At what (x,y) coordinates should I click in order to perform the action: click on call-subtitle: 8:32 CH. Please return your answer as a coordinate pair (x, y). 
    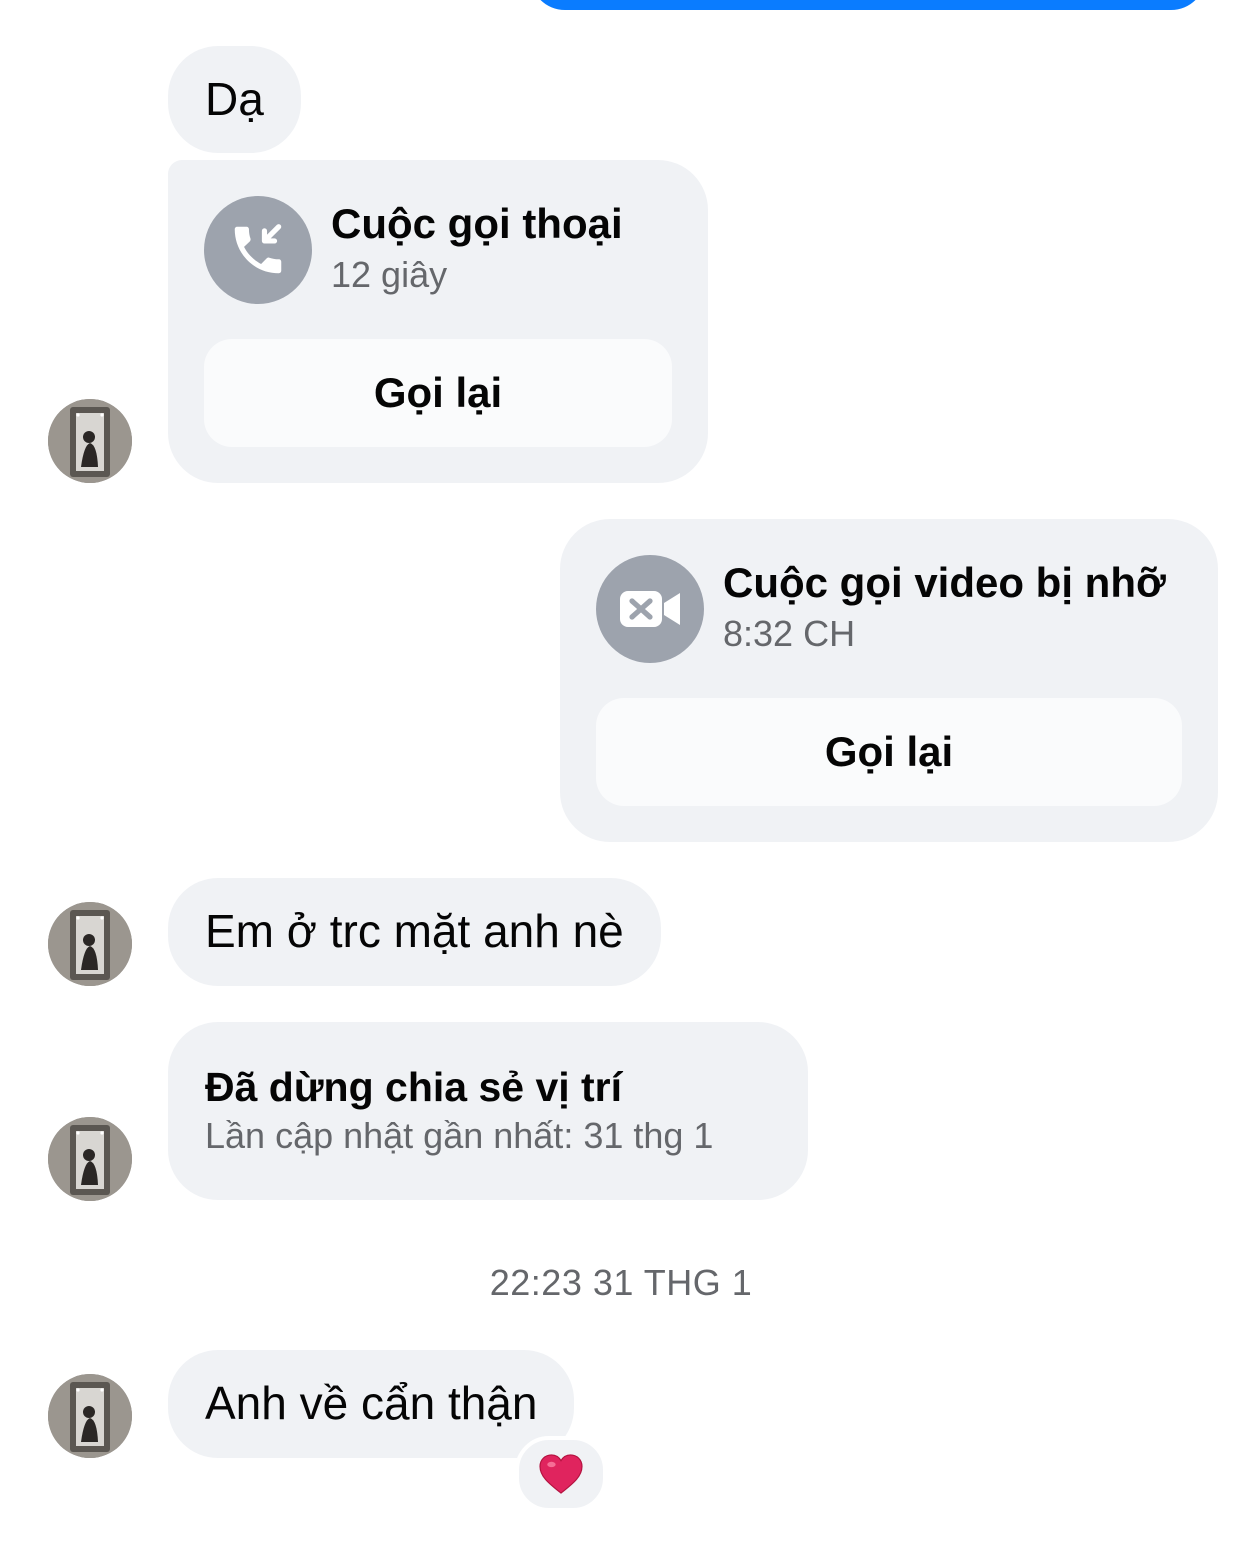
    Looking at the image, I should click on (789, 633).